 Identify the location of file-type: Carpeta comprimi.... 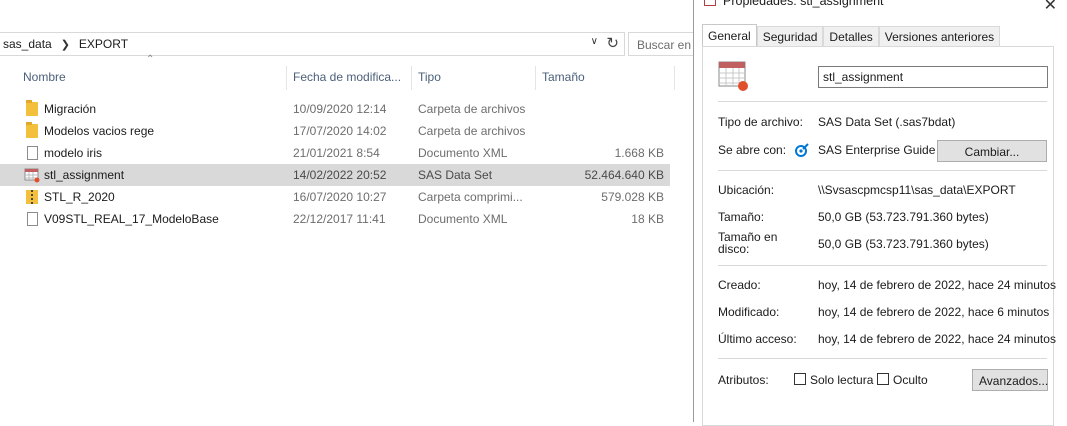
(470, 197).